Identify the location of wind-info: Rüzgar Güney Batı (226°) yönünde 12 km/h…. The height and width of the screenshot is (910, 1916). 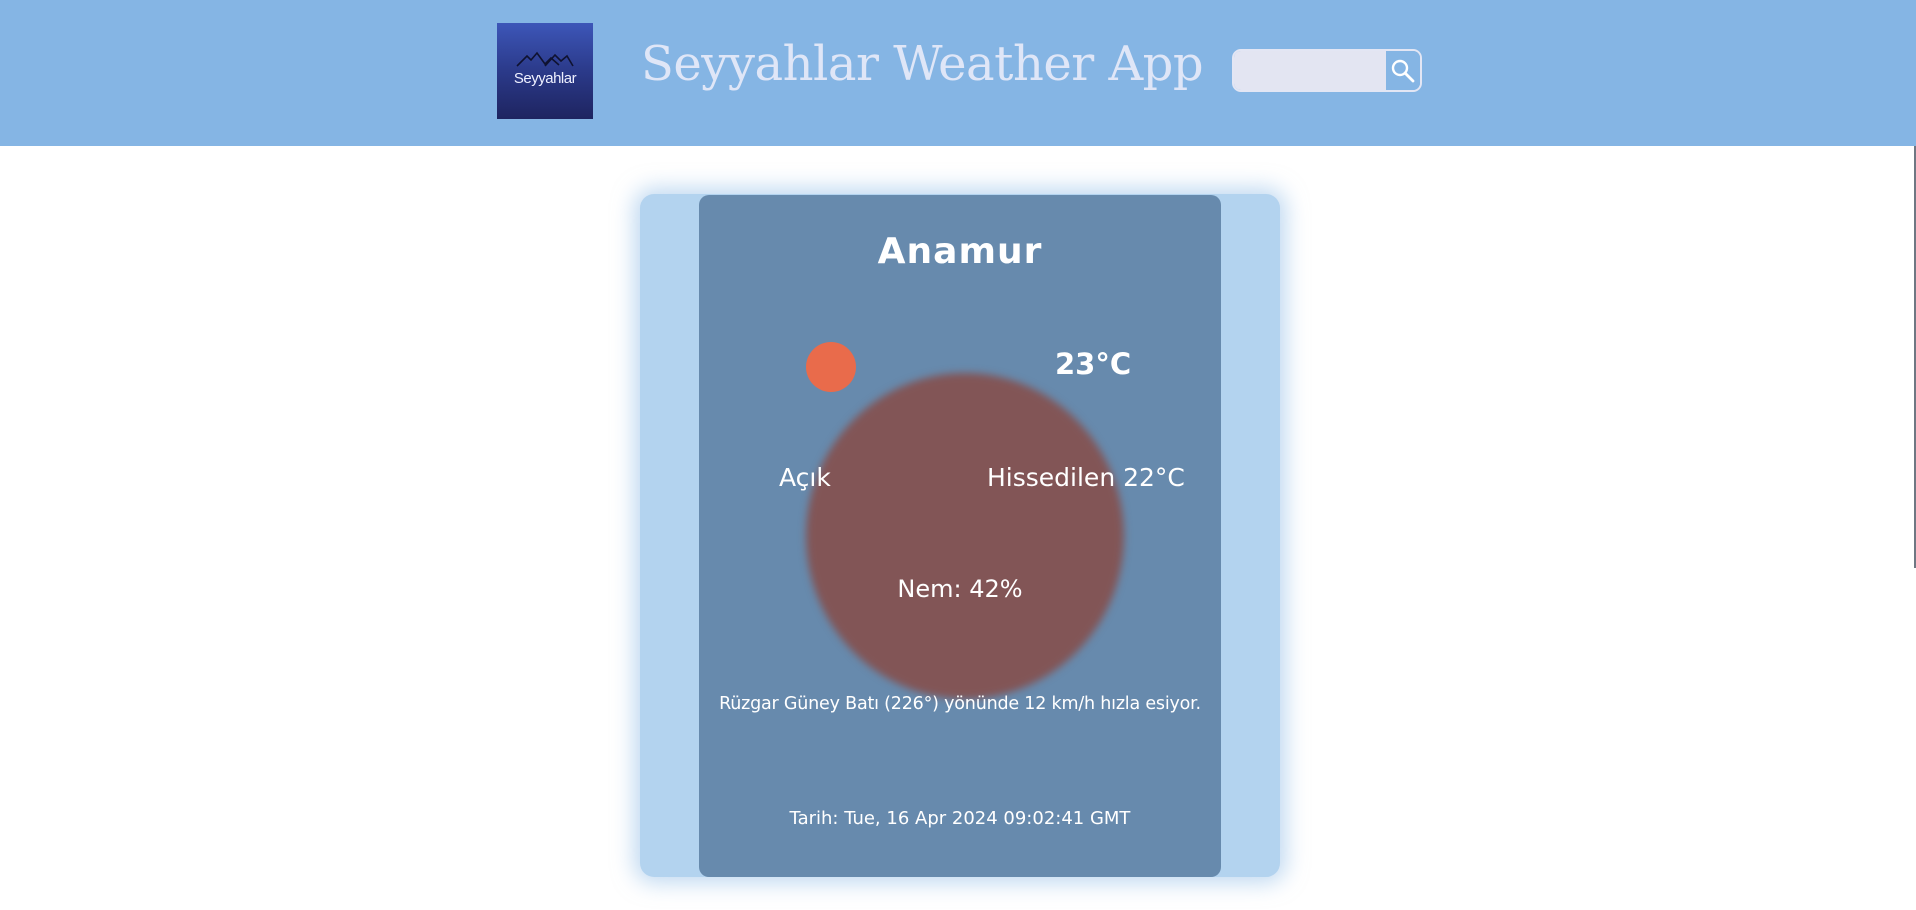
(960, 704).